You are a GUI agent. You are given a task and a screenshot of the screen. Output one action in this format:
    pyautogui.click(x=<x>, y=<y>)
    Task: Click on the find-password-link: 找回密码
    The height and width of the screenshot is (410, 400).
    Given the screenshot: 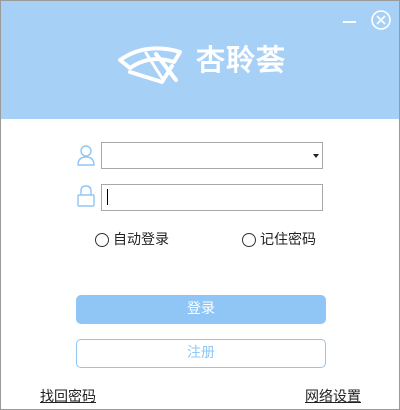 What is the action you would take?
    pyautogui.click(x=68, y=396)
    